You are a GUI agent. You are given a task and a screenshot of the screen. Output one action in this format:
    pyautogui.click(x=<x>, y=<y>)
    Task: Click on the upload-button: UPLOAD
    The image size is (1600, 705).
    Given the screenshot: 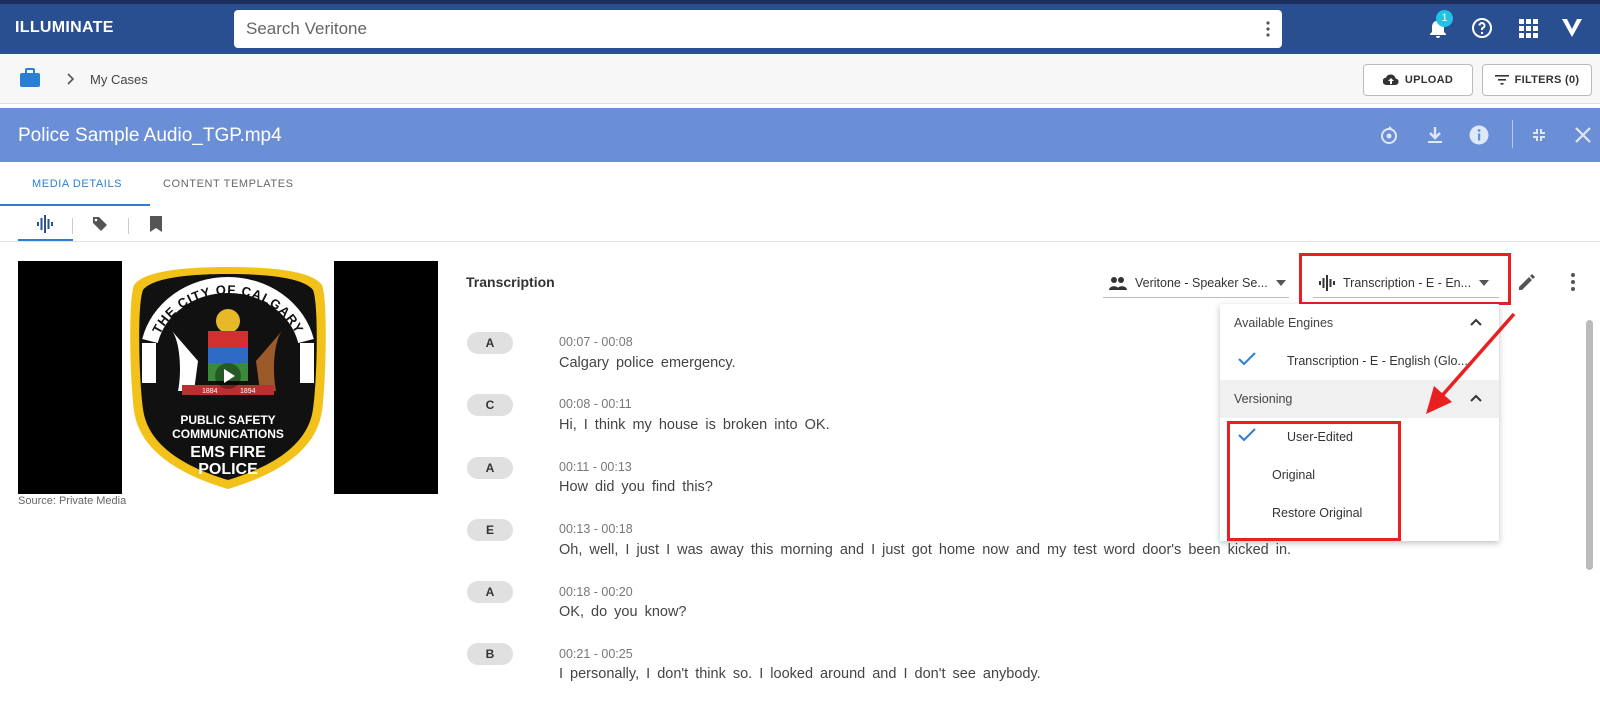 What is the action you would take?
    pyautogui.click(x=1418, y=80)
    